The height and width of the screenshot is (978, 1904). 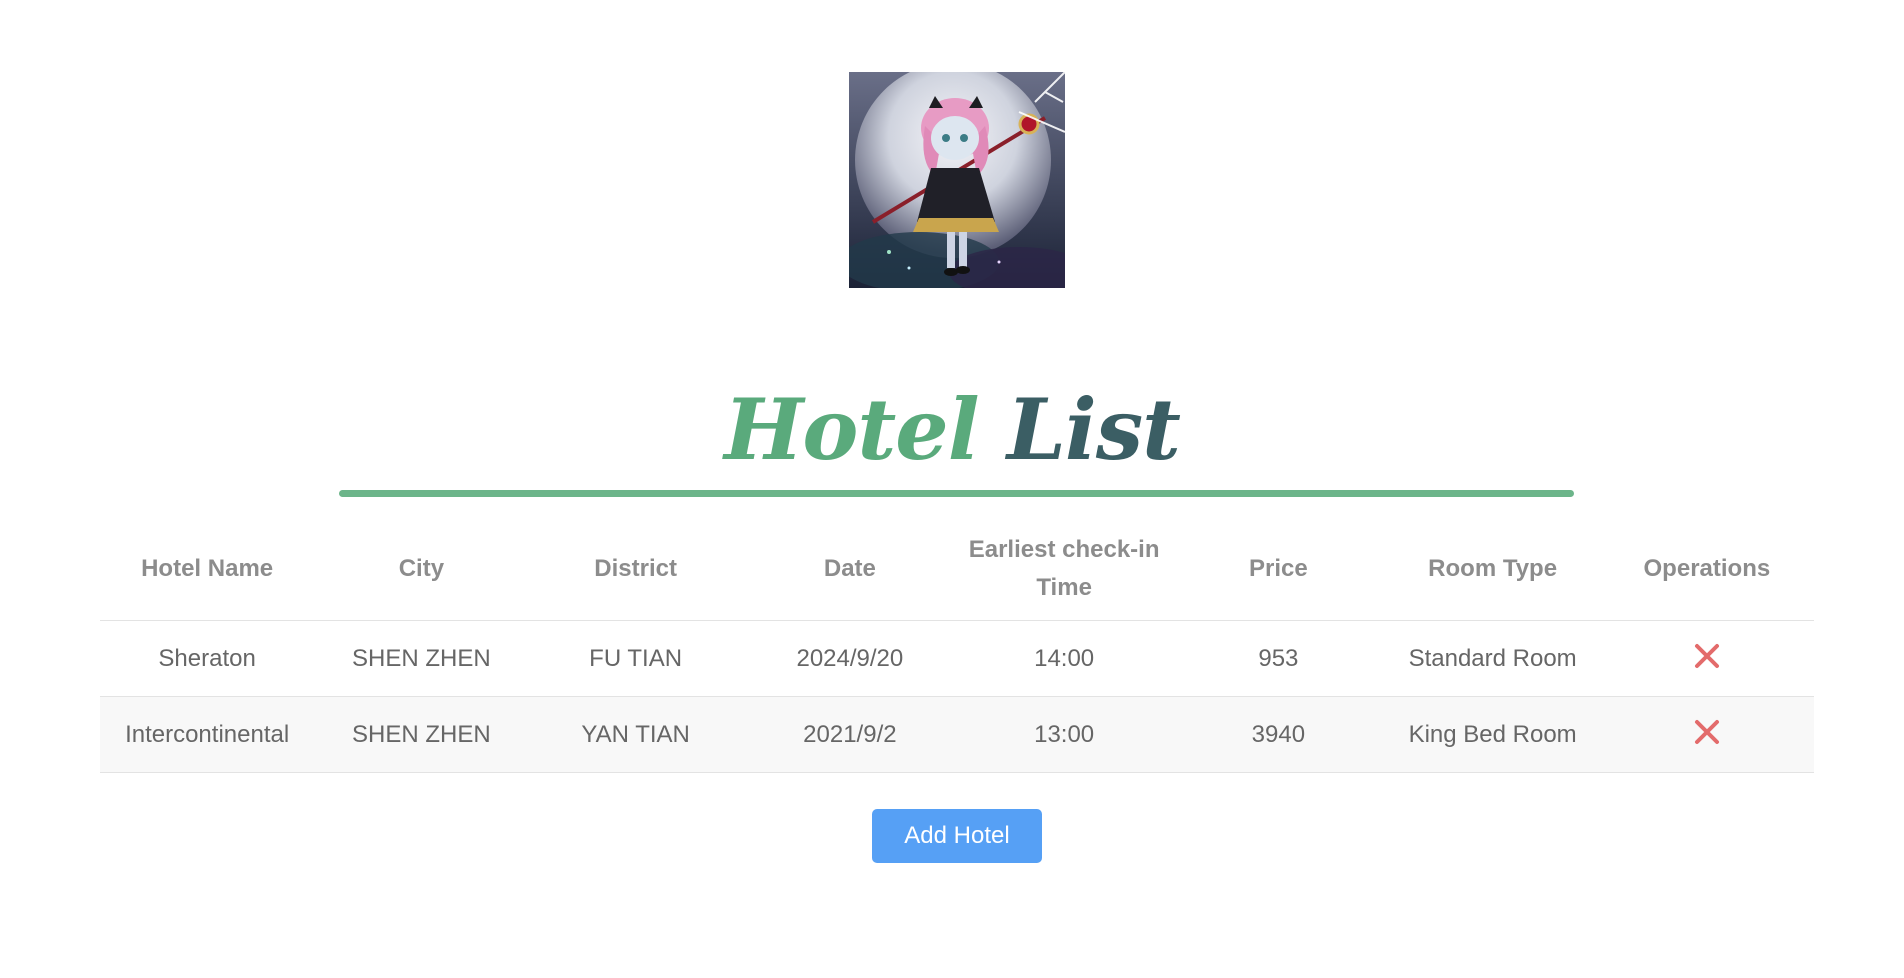 I want to click on add-hotel-button: Add Hotel, so click(x=957, y=836).